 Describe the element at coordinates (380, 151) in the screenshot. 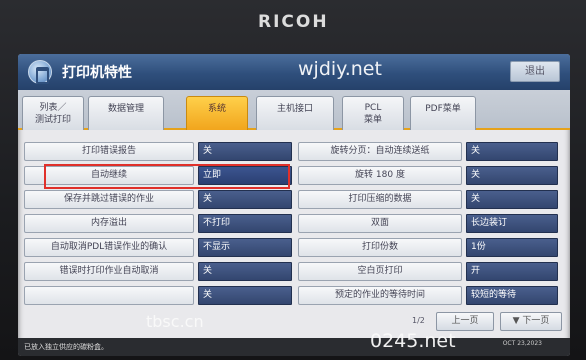

I see `setting-button-rotate-sort-auto-feed: 旋转分页：自动连续送纸` at that location.